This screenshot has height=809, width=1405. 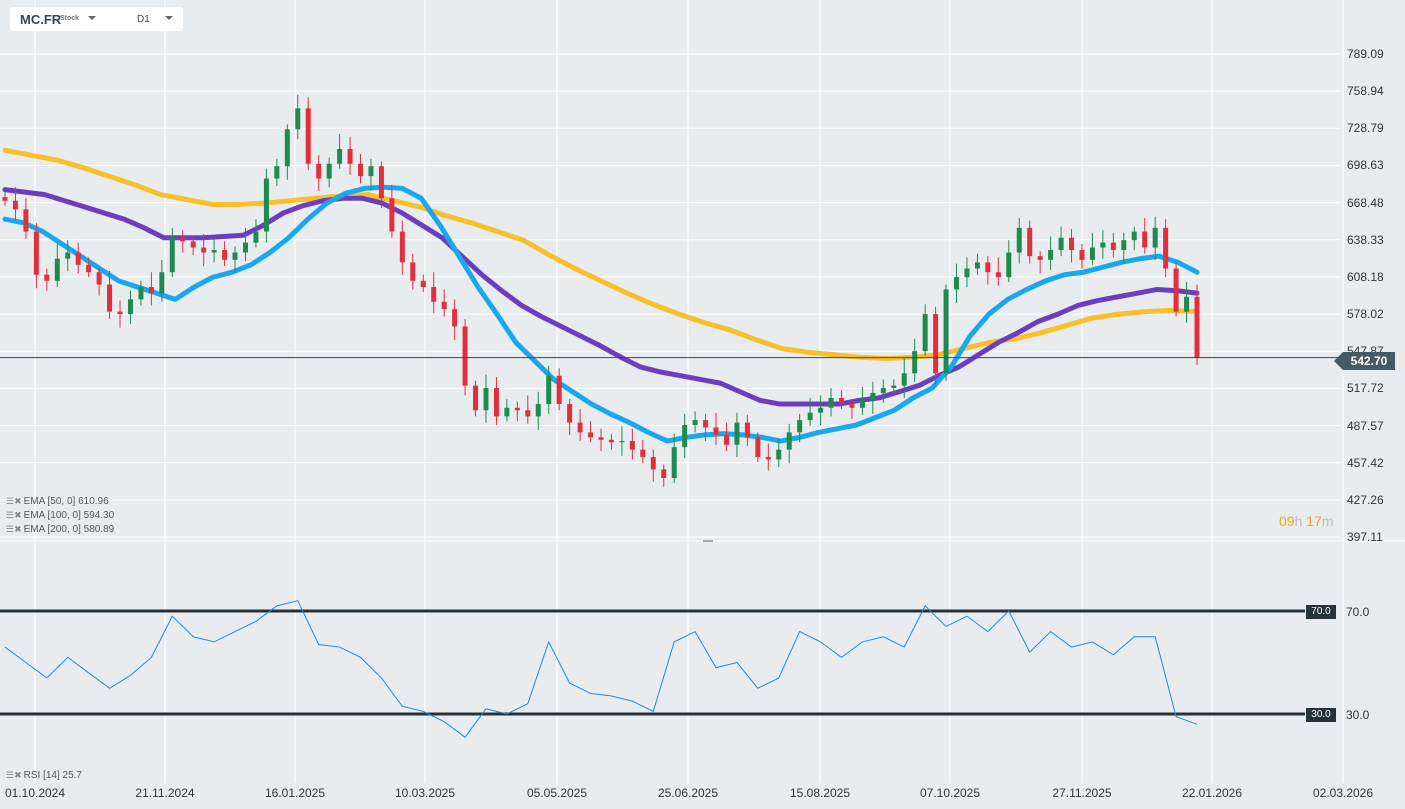 What do you see at coordinates (1082, 793) in the screenshot?
I see `date-tick: 27.11.2025` at bounding box center [1082, 793].